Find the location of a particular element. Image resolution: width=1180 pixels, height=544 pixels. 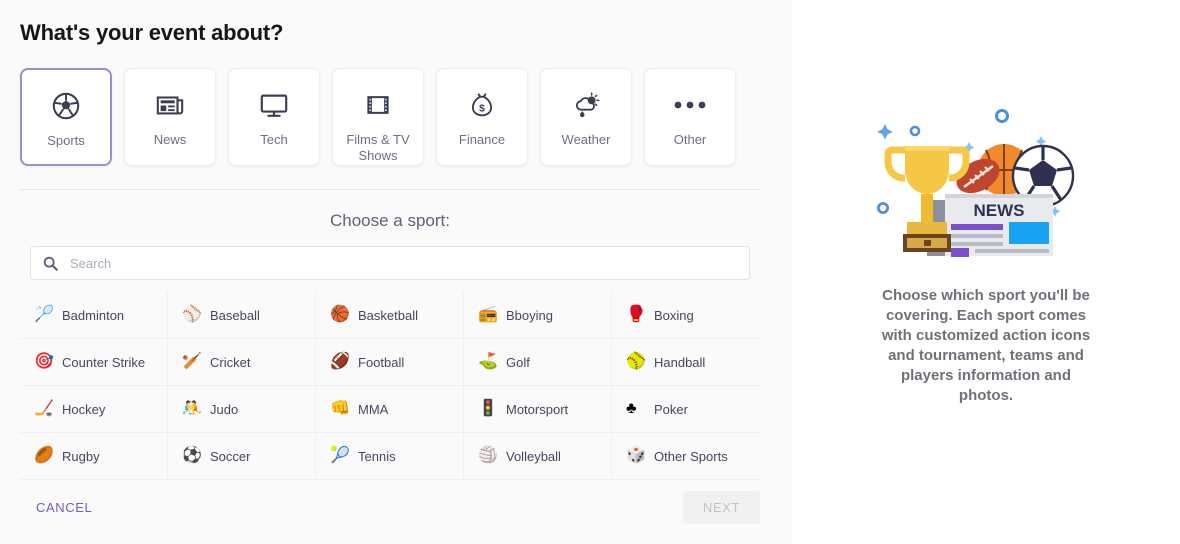

category-label: Sports is located at coordinates (66, 140).